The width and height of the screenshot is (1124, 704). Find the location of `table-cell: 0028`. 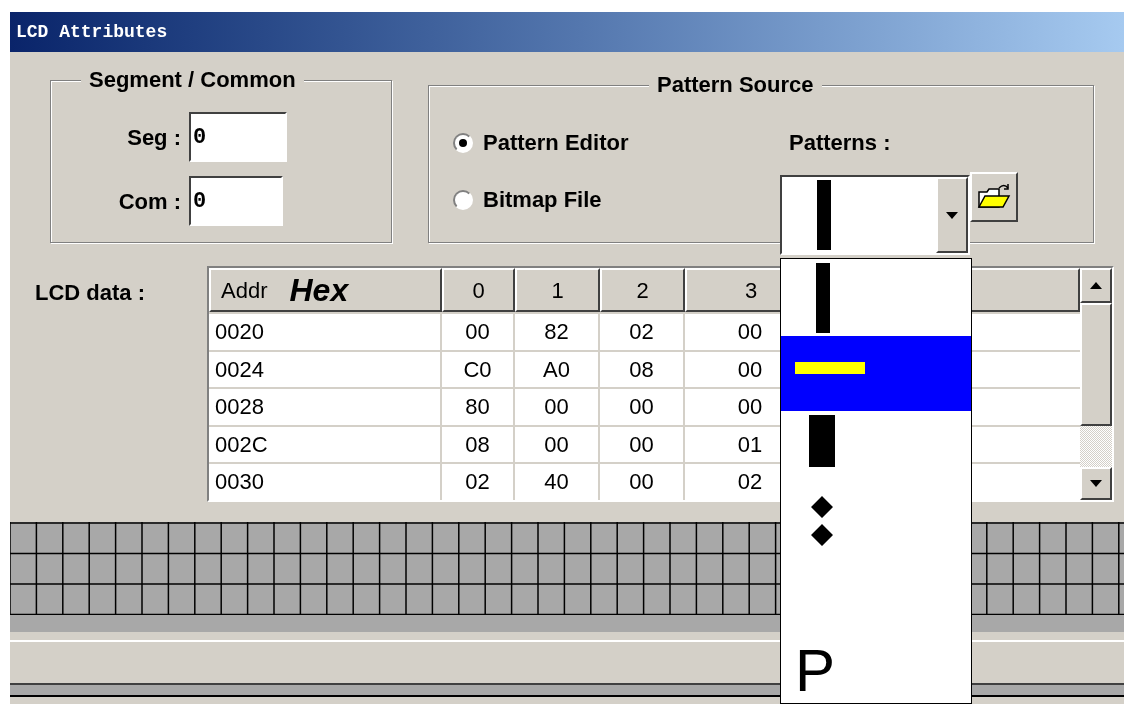

table-cell: 0028 is located at coordinates (325, 407).